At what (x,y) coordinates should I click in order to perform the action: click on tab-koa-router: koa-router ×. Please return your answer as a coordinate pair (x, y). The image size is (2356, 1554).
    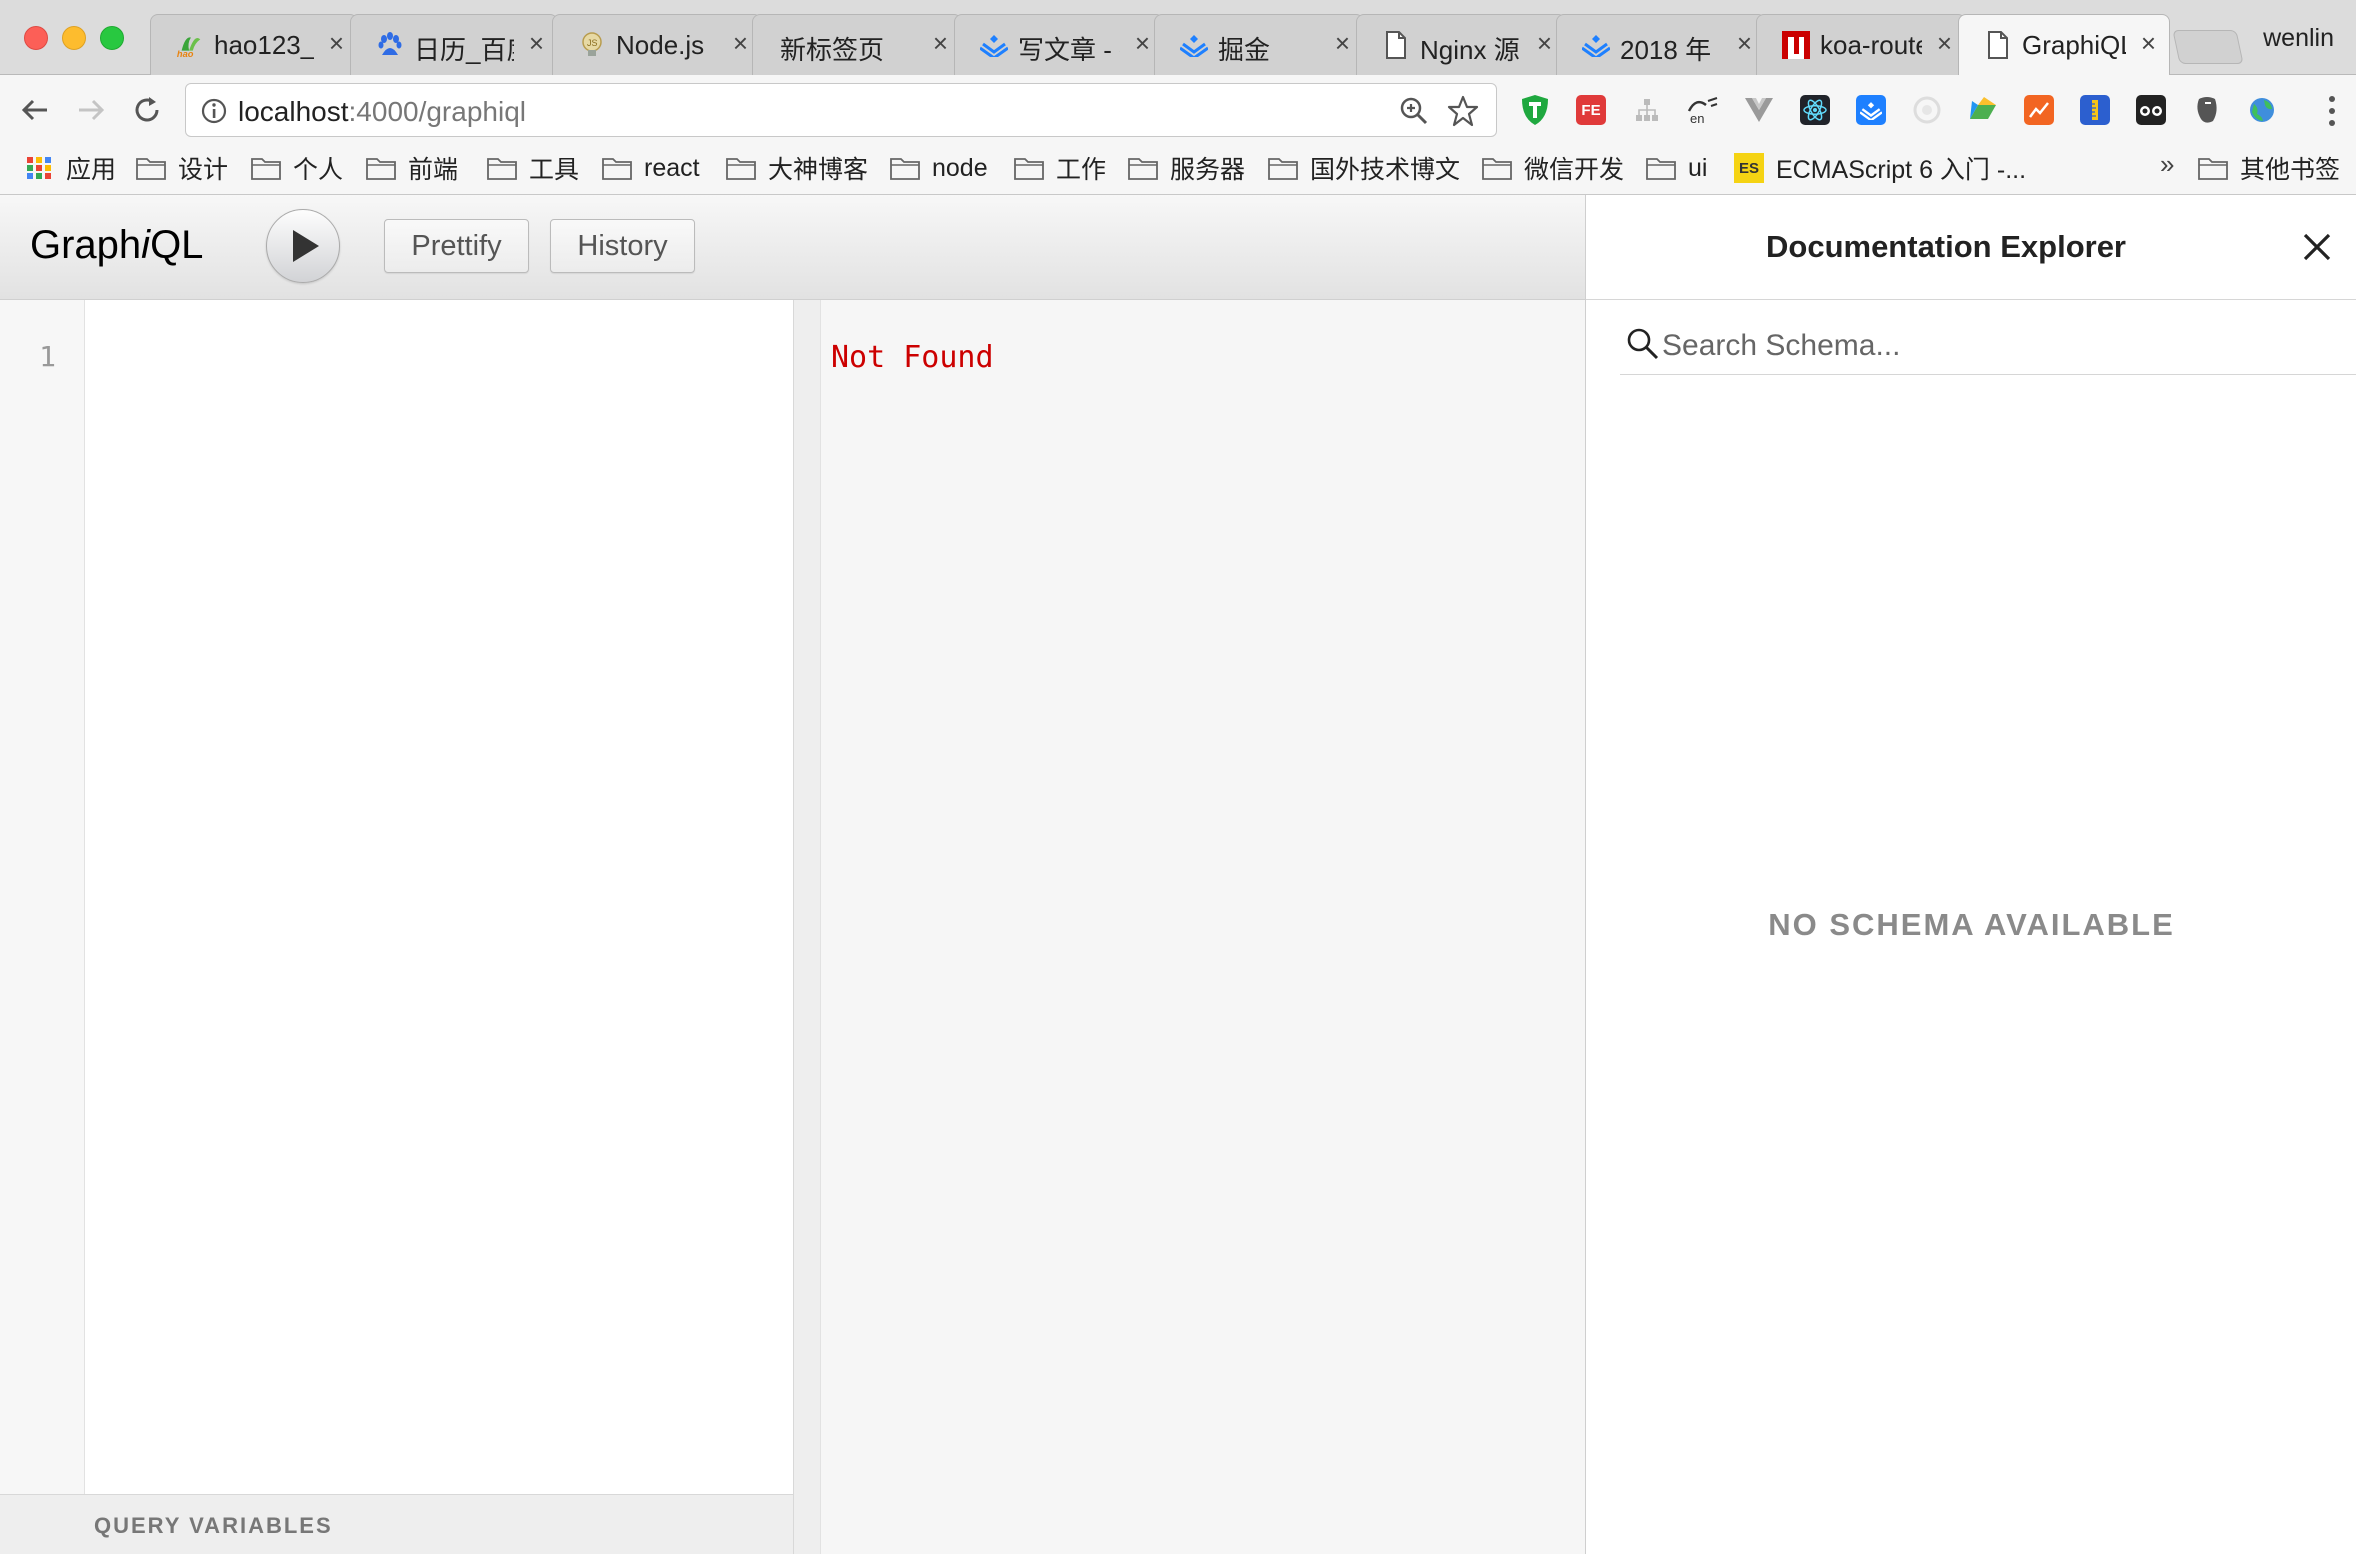
    Looking at the image, I should click on (1861, 44).